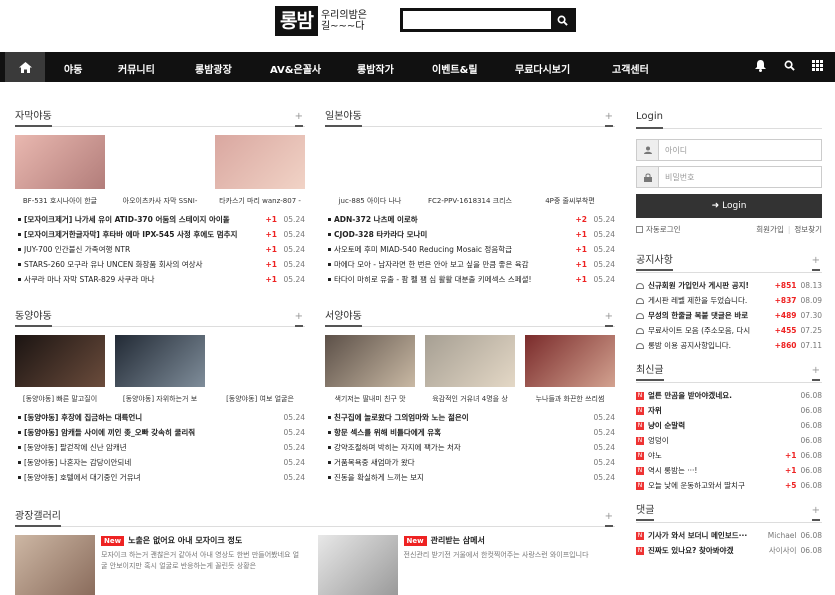 The width and height of the screenshot is (835, 595). I want to click on list-item: N 진짜도 있나요? 찾아봐야겠 사이사이 06.08, so click(729, 550).